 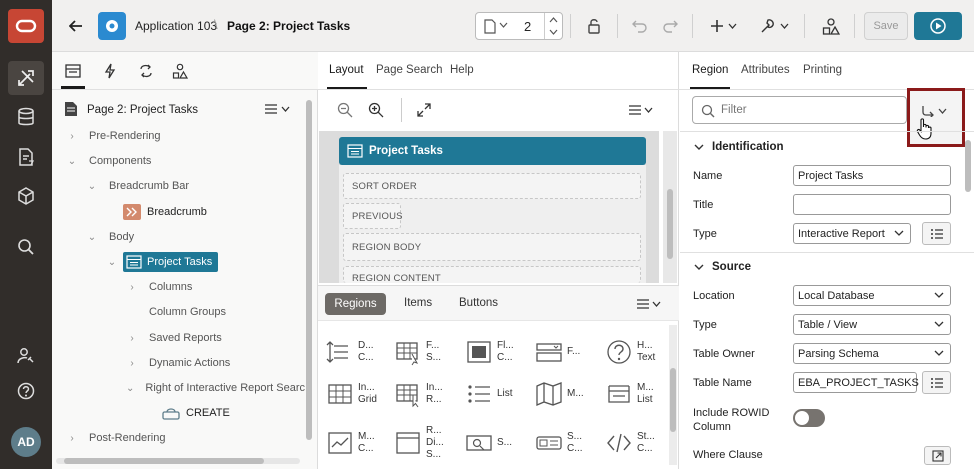 What do you see at coordinates (26, 442) in the screenshot?
I see `user-avatar: AD` at bounding box center [26, 442].